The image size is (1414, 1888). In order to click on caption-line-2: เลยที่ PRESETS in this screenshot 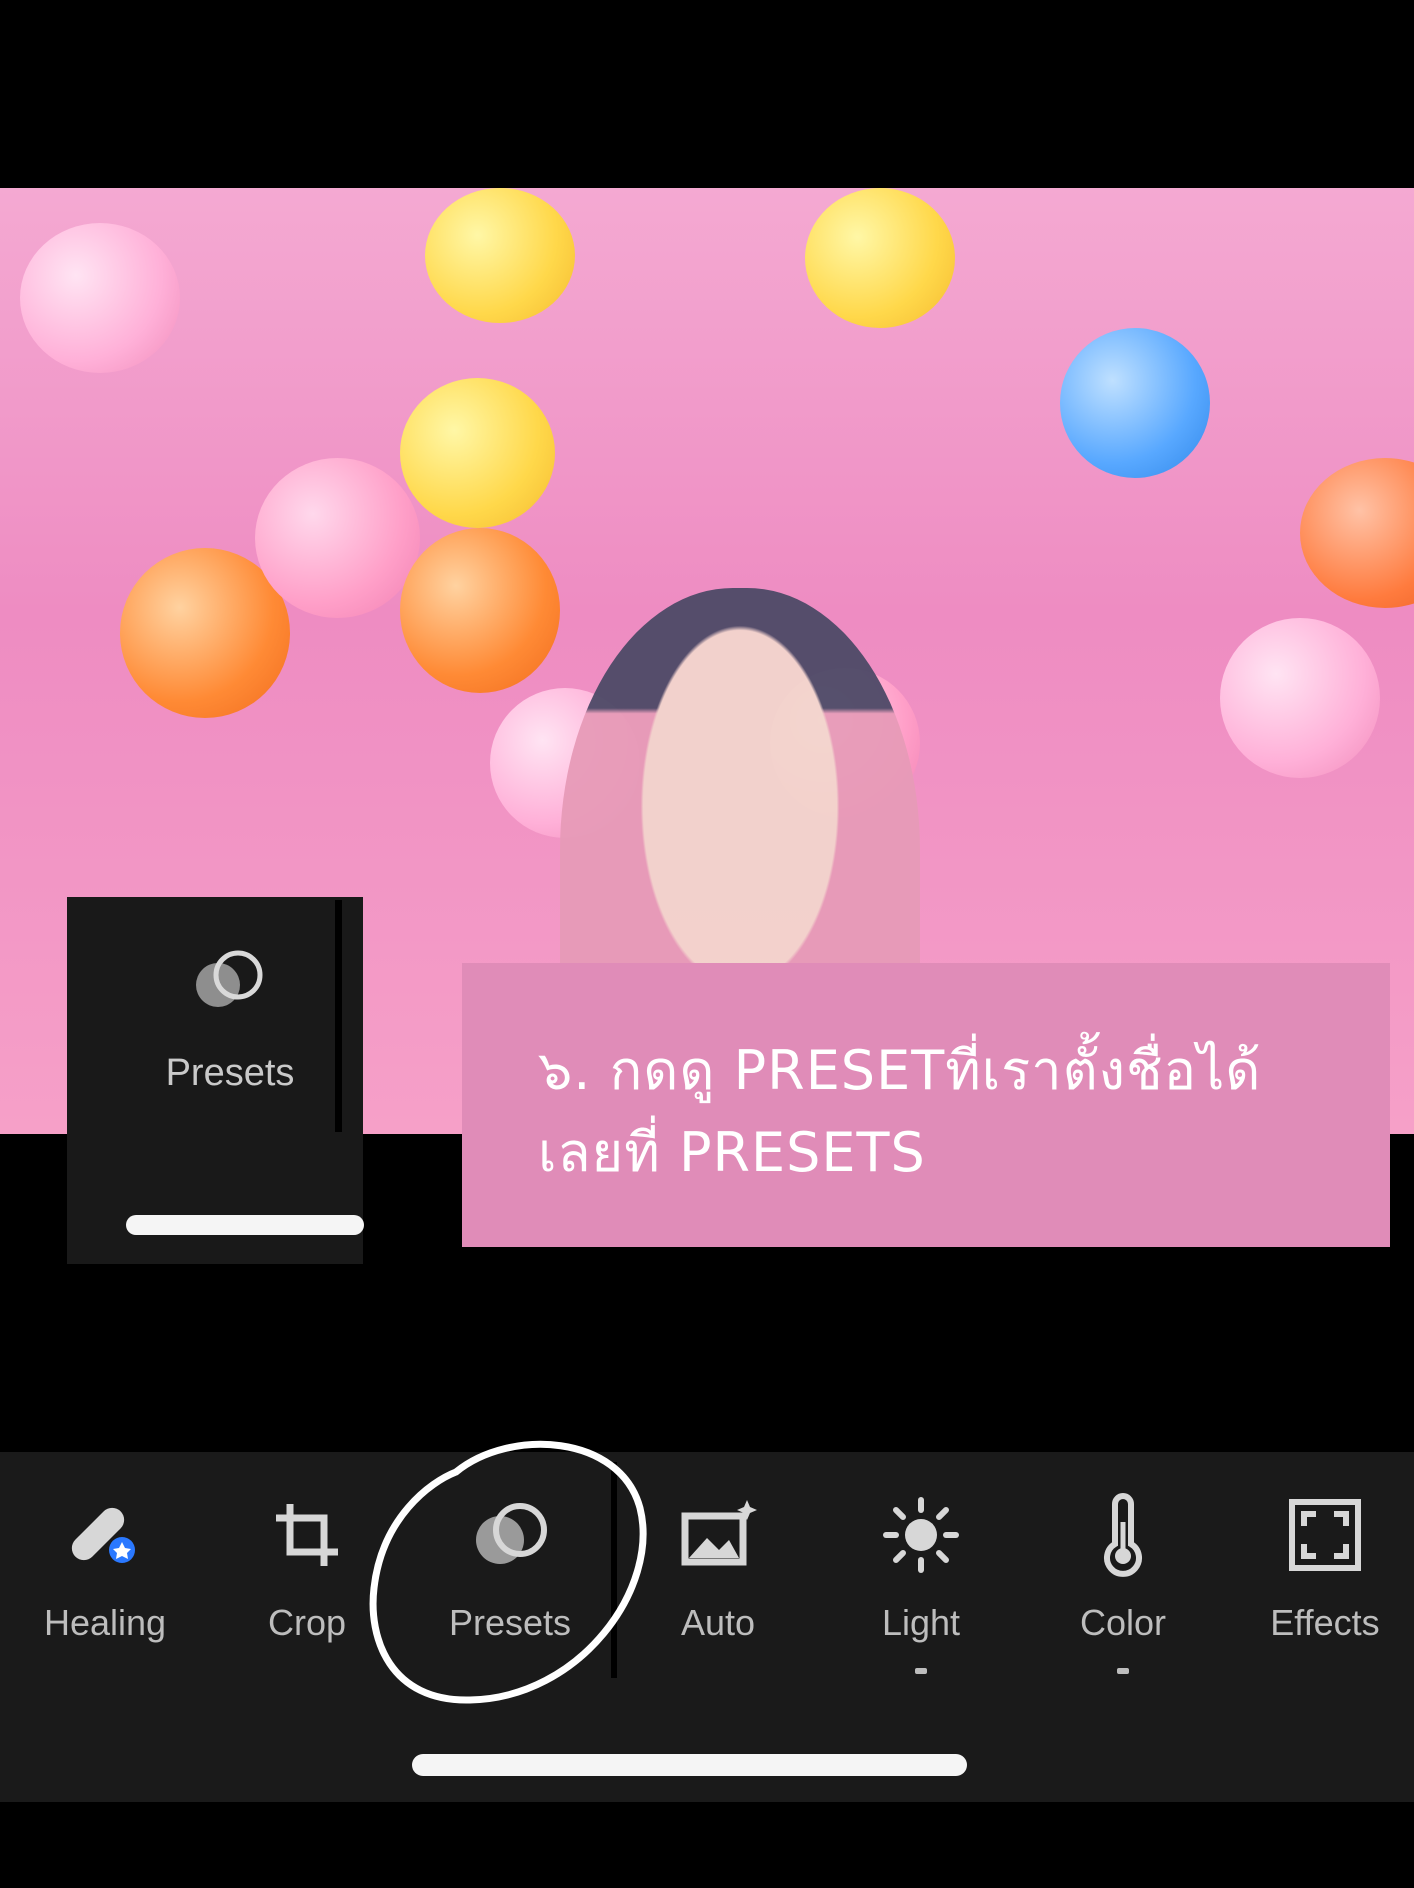, I will do `click(732, 1152)`.